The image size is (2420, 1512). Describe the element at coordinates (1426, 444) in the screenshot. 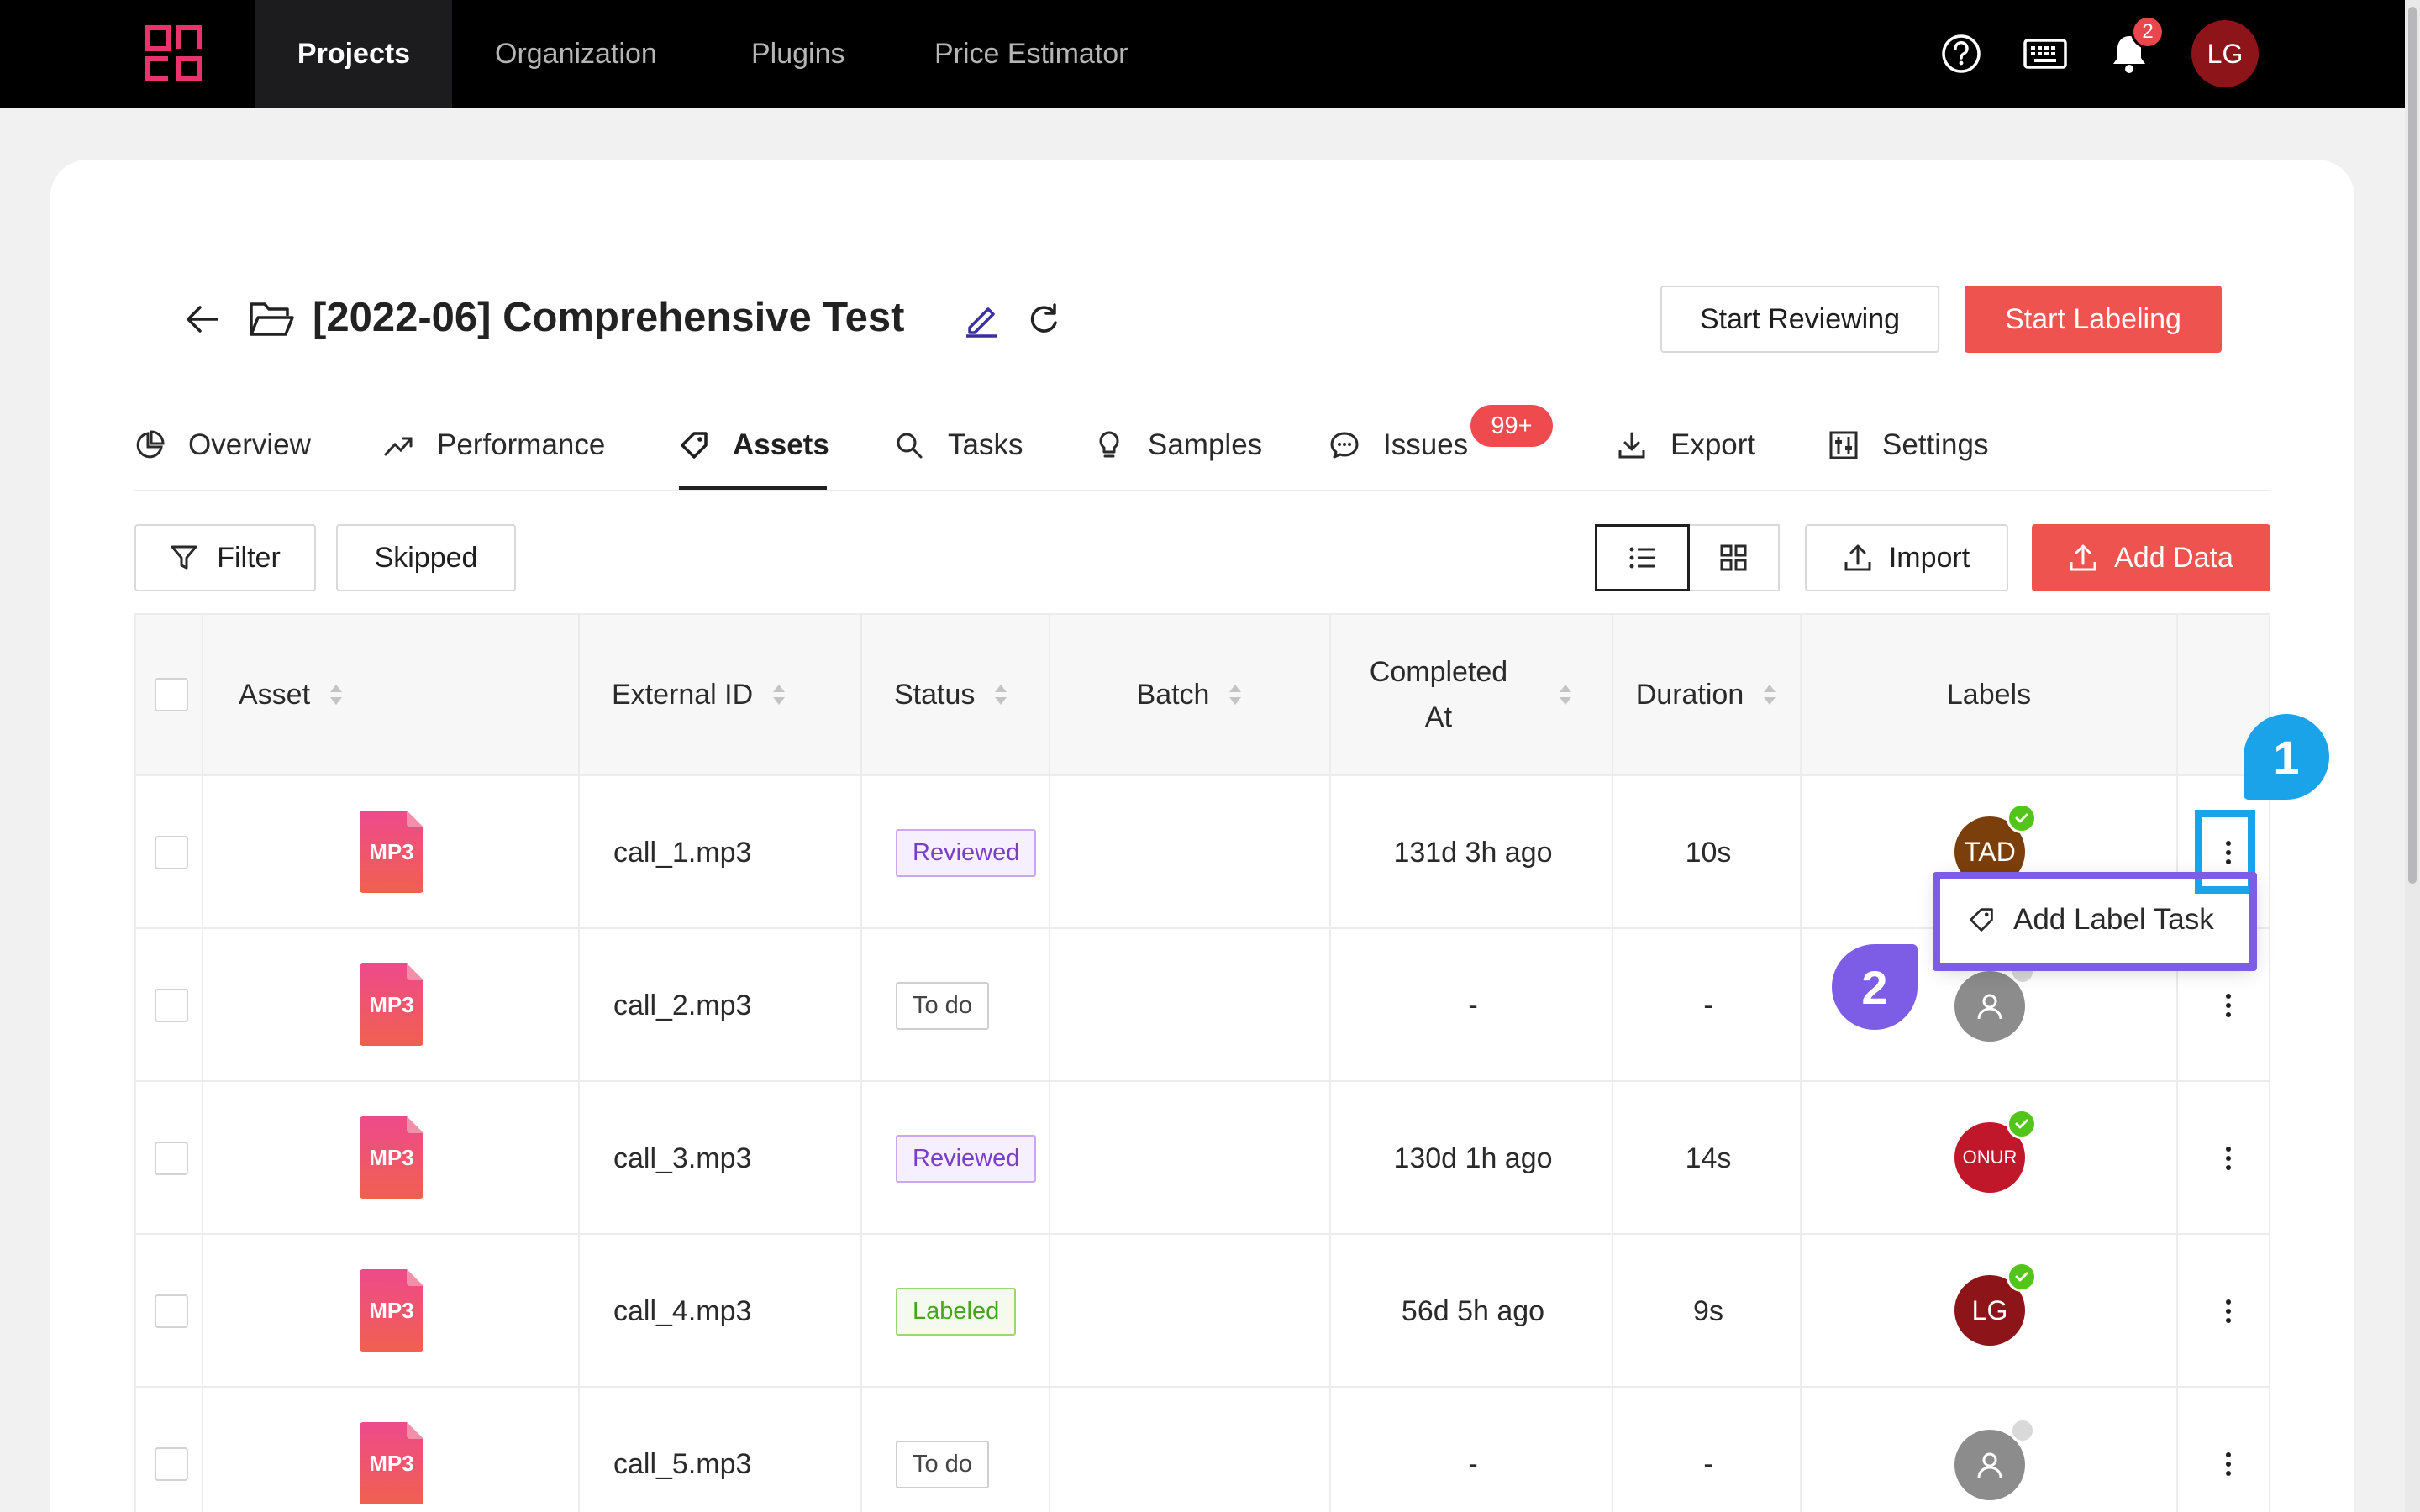

I see `tab-label: Issues` at that location.